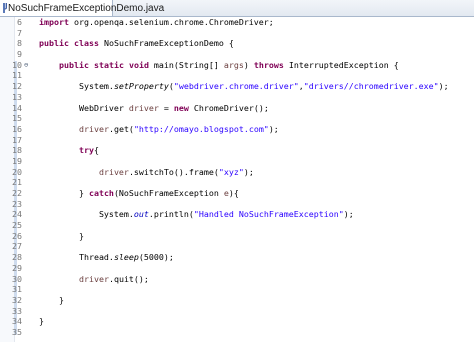  I want to click on line-number: 10, so click(17, 64).